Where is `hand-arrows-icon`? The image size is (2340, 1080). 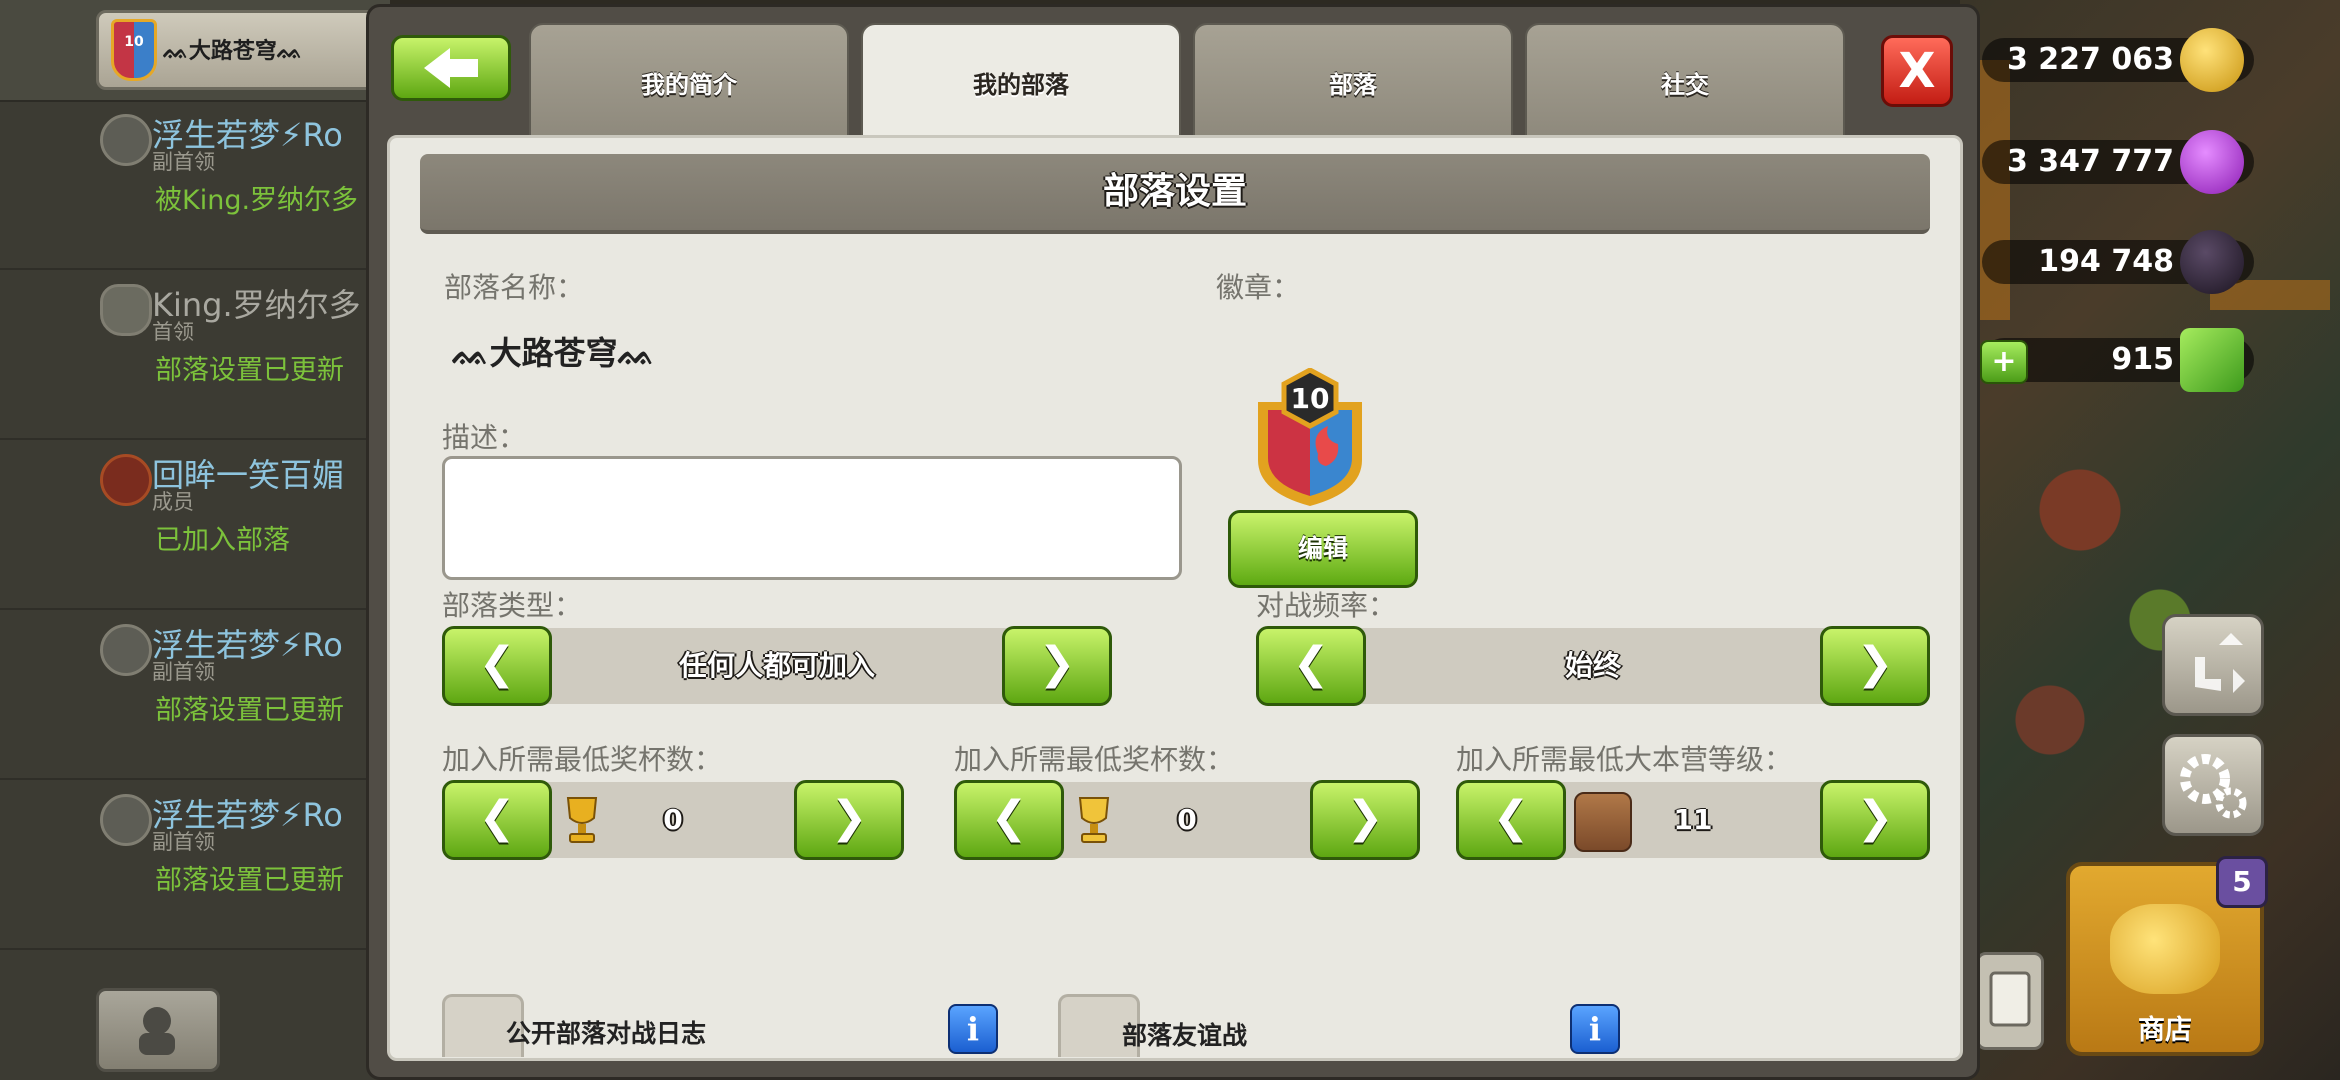
hand-arrows-icon is located at coordinates (2220, 663).